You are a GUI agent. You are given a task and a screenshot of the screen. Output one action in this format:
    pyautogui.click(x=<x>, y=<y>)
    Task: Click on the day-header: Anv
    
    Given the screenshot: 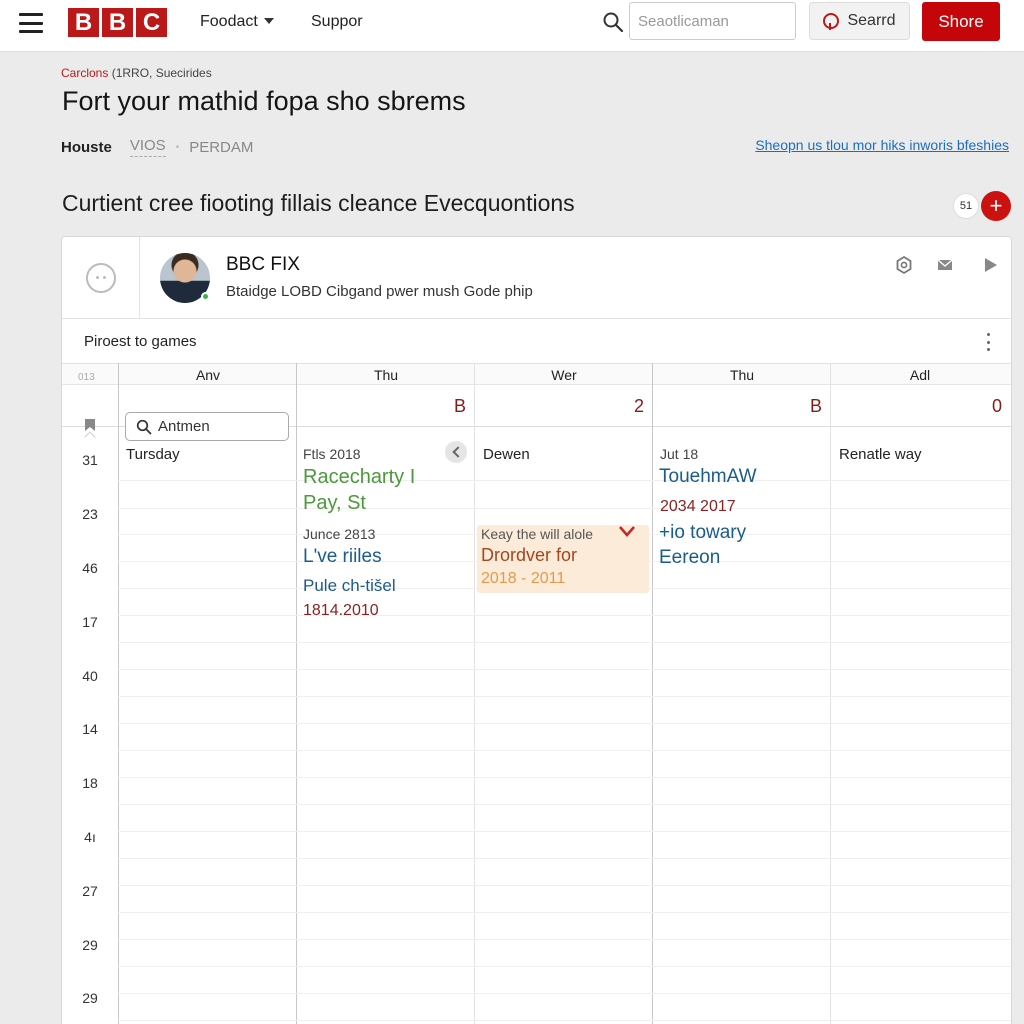 What is the action you would take?
    pyautogui.click(x=208, y=375)
    